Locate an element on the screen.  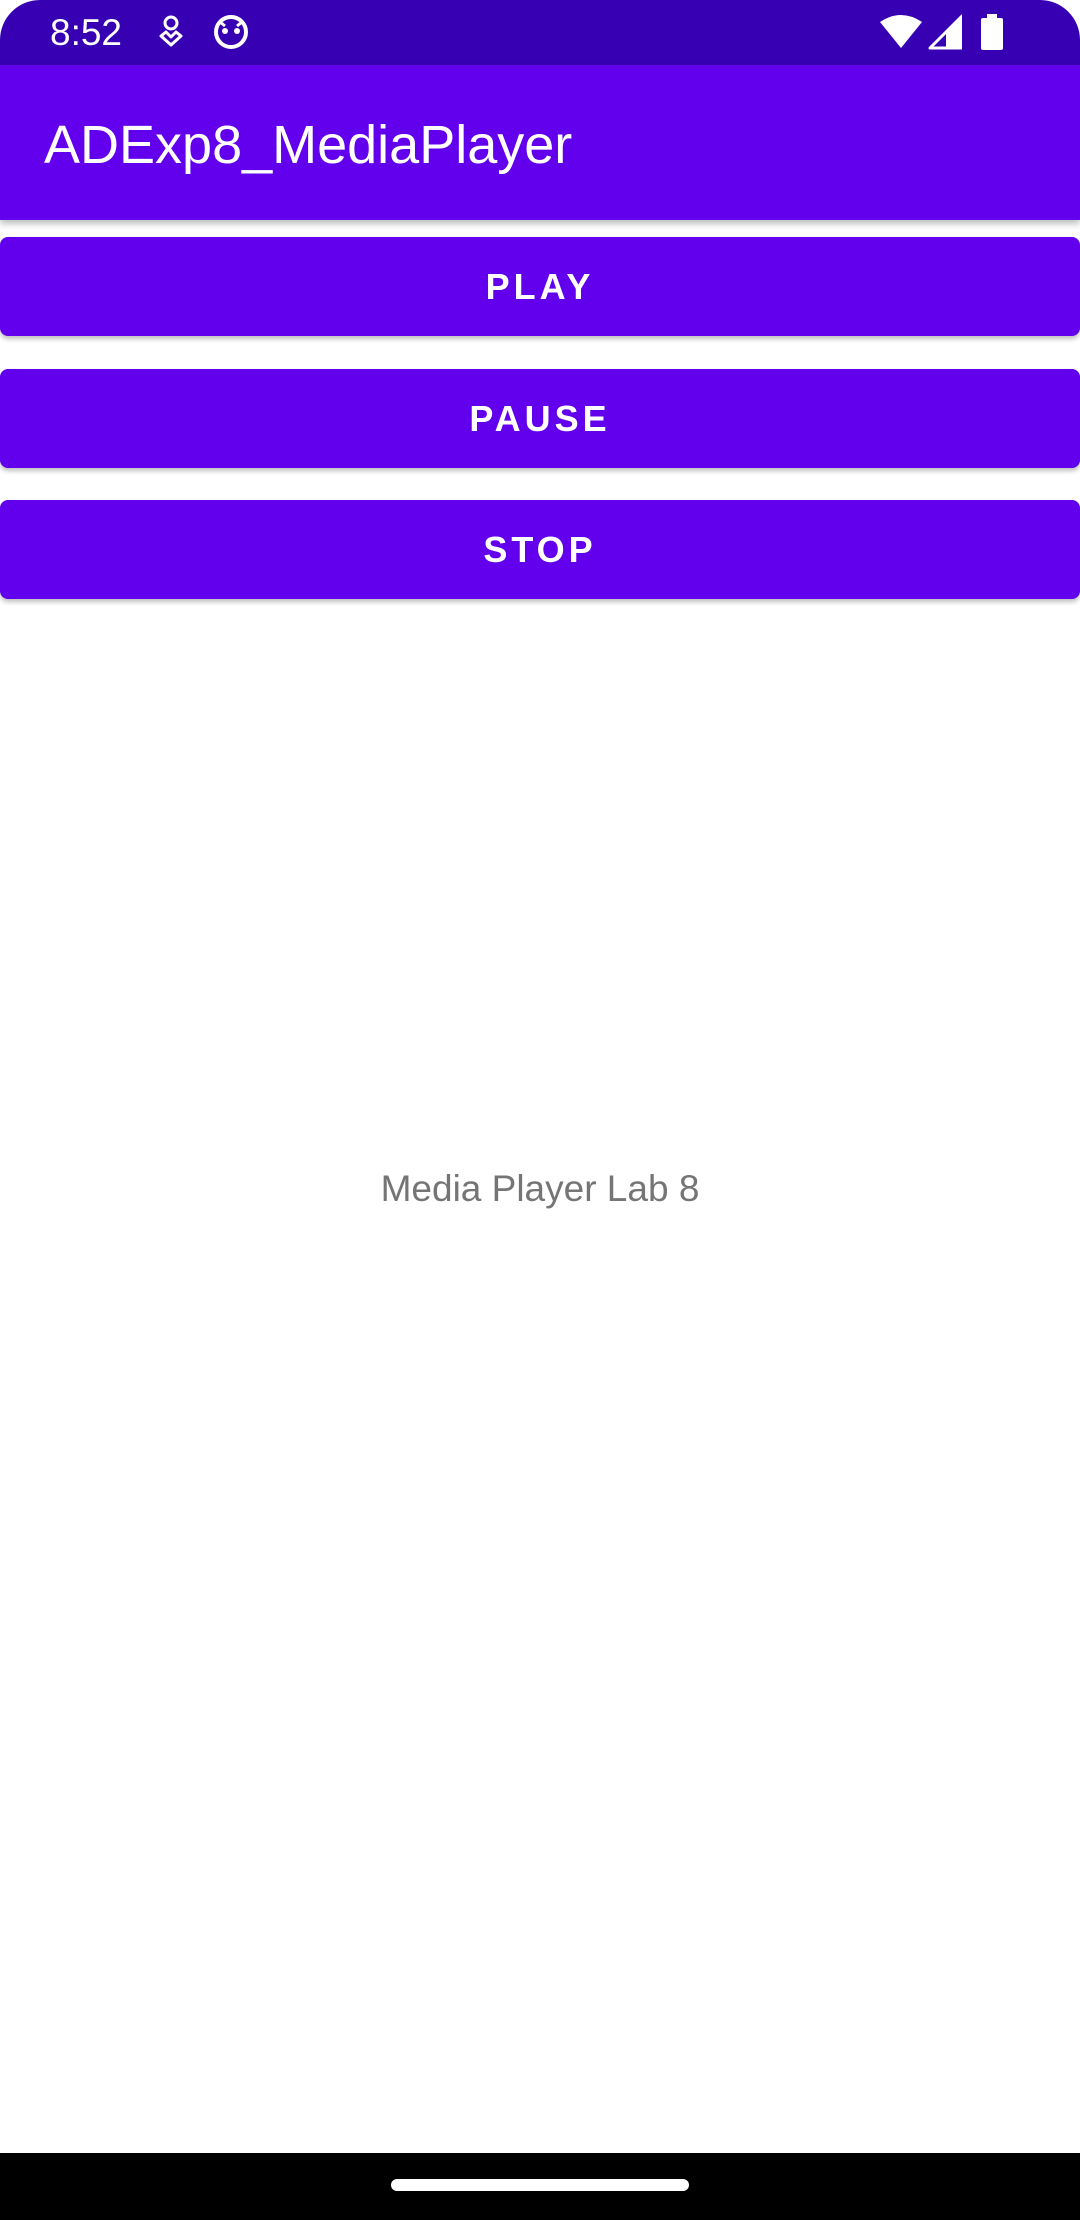
stop-button: STOP is located at coordinates (540, 549).